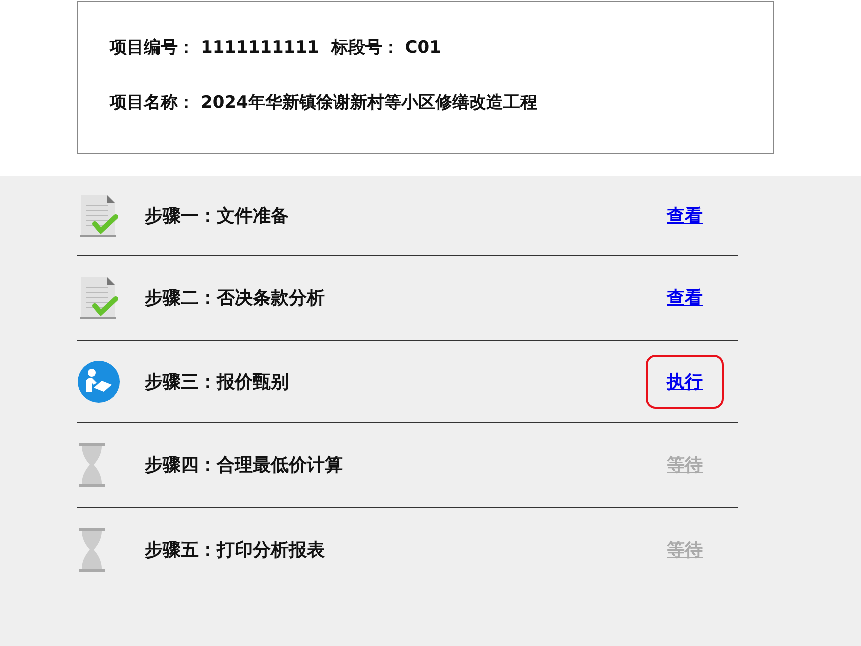 This screenshot has height=646, width=861. I want to click on field-label: 标段号：, so click(365, 48).